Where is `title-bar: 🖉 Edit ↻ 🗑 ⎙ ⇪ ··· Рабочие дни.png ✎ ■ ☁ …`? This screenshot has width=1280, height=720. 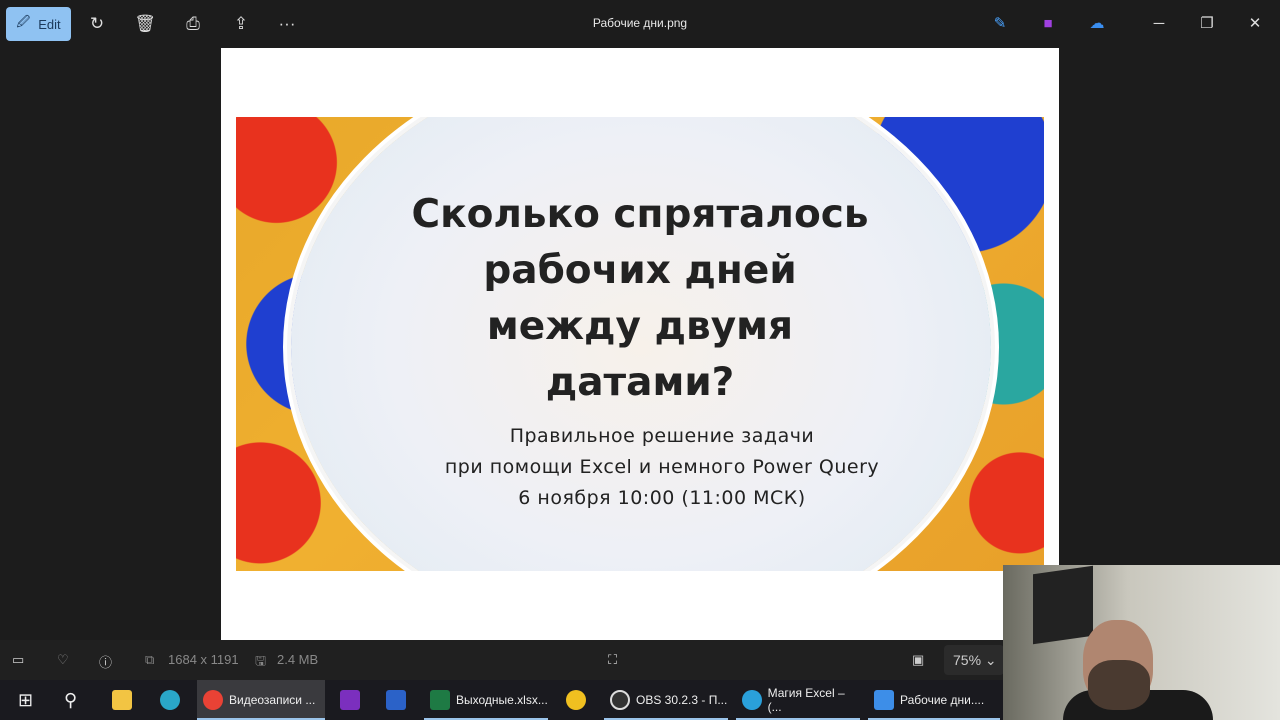
title-bar: 🖉 Edit ↻ 🗑 ⎙ ⇪ ··· Рабочие дни.png ✎ ■ ☁ … is located at coordinates (640, 24).